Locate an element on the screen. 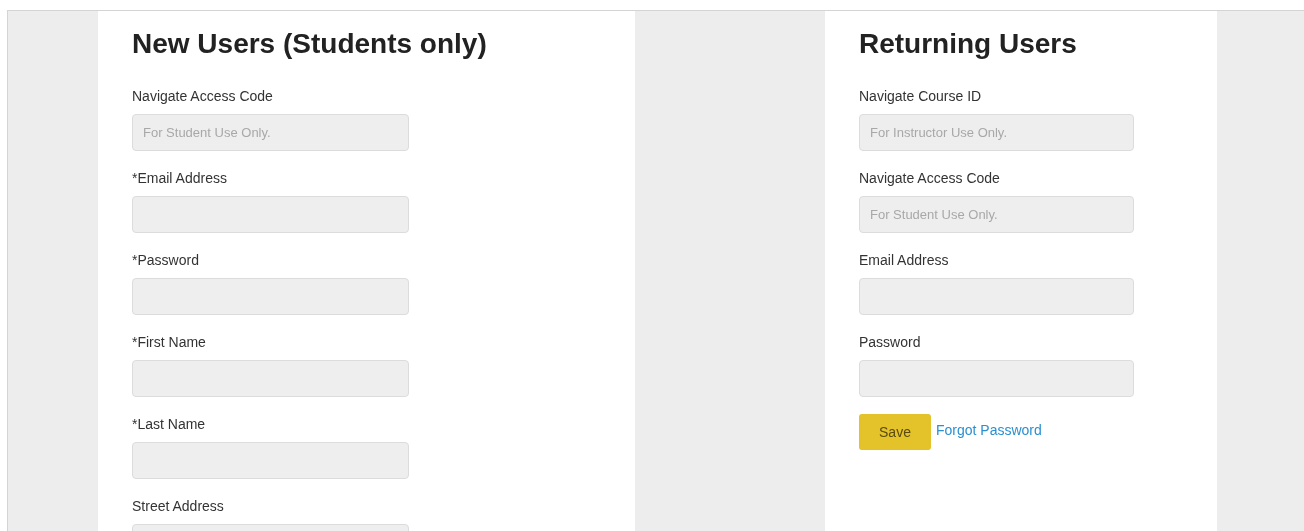 Image resolution: width=1304 pixels, height=531 pixels. field-label: *Email Address is located at coordinates (179, 178).